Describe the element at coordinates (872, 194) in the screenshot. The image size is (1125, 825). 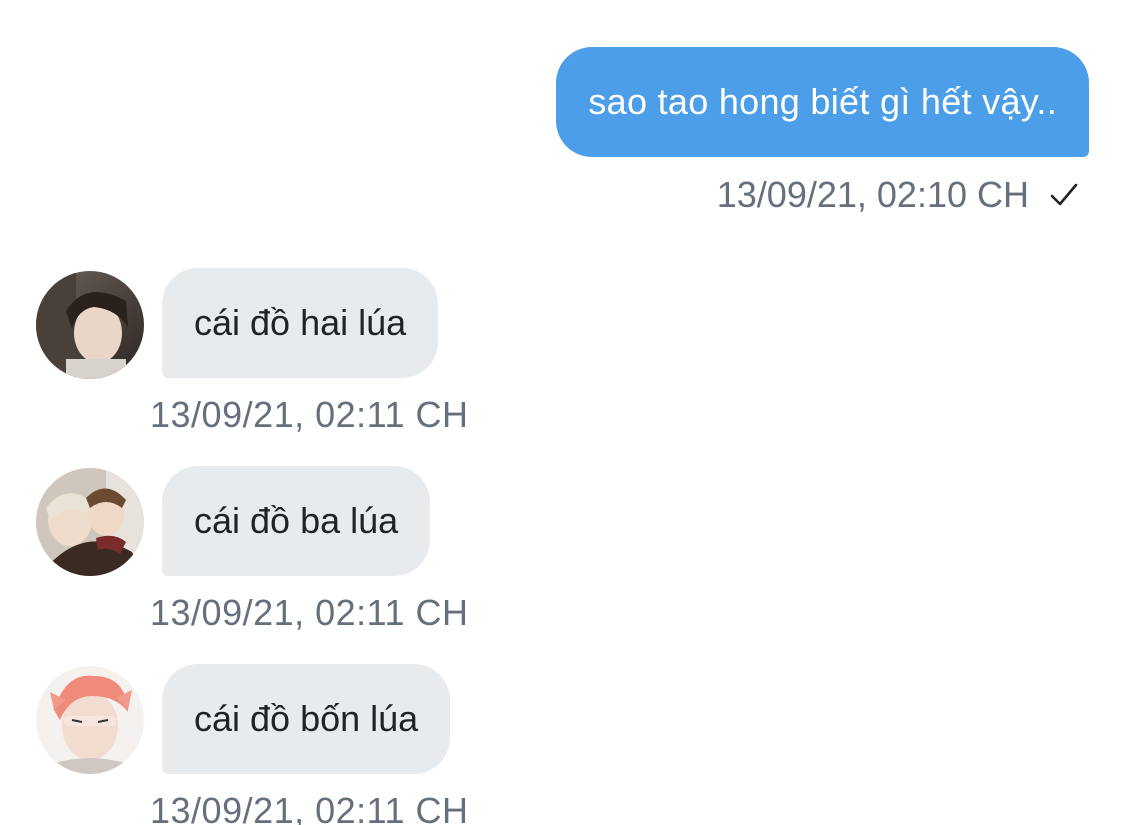
I see `message-timestamp: 13/09/21, 02:10 CH` at that location.